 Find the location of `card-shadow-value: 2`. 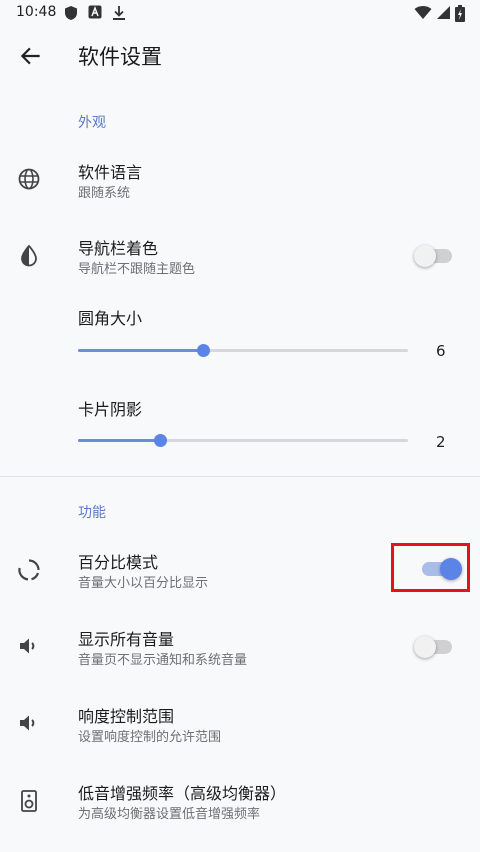

card-shadow-value: 2 is located at coordinates (441, 442).